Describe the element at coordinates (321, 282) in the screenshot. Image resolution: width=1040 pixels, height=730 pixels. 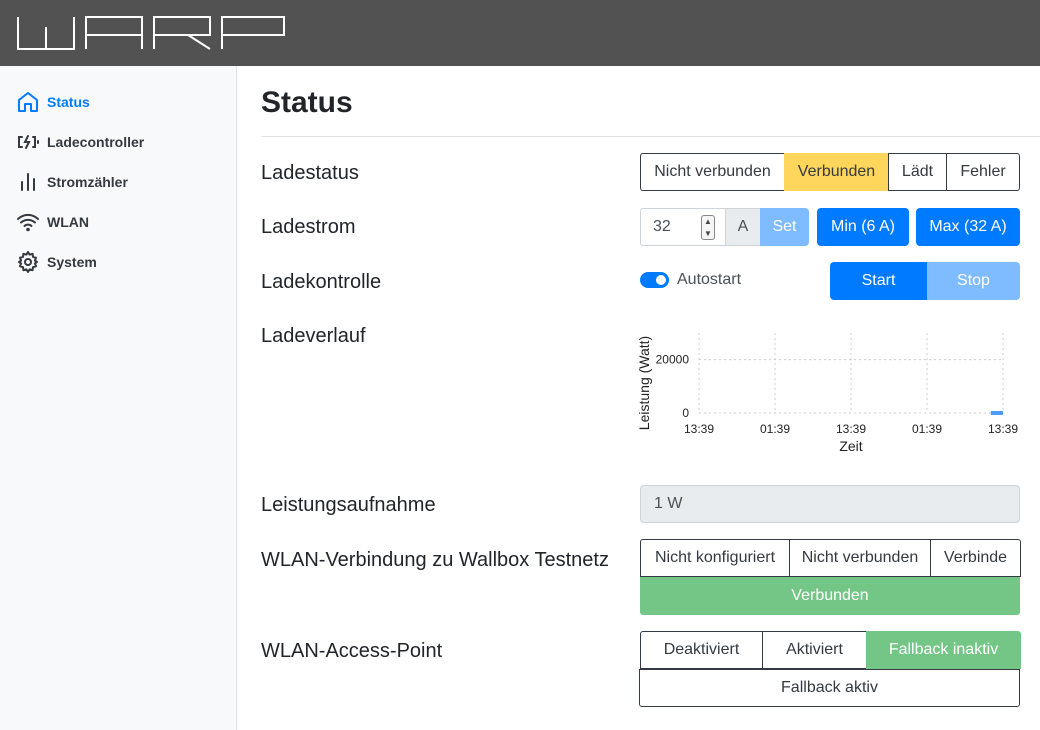
I see `ladekontrolle-label: Ladekontrolle` at that location.